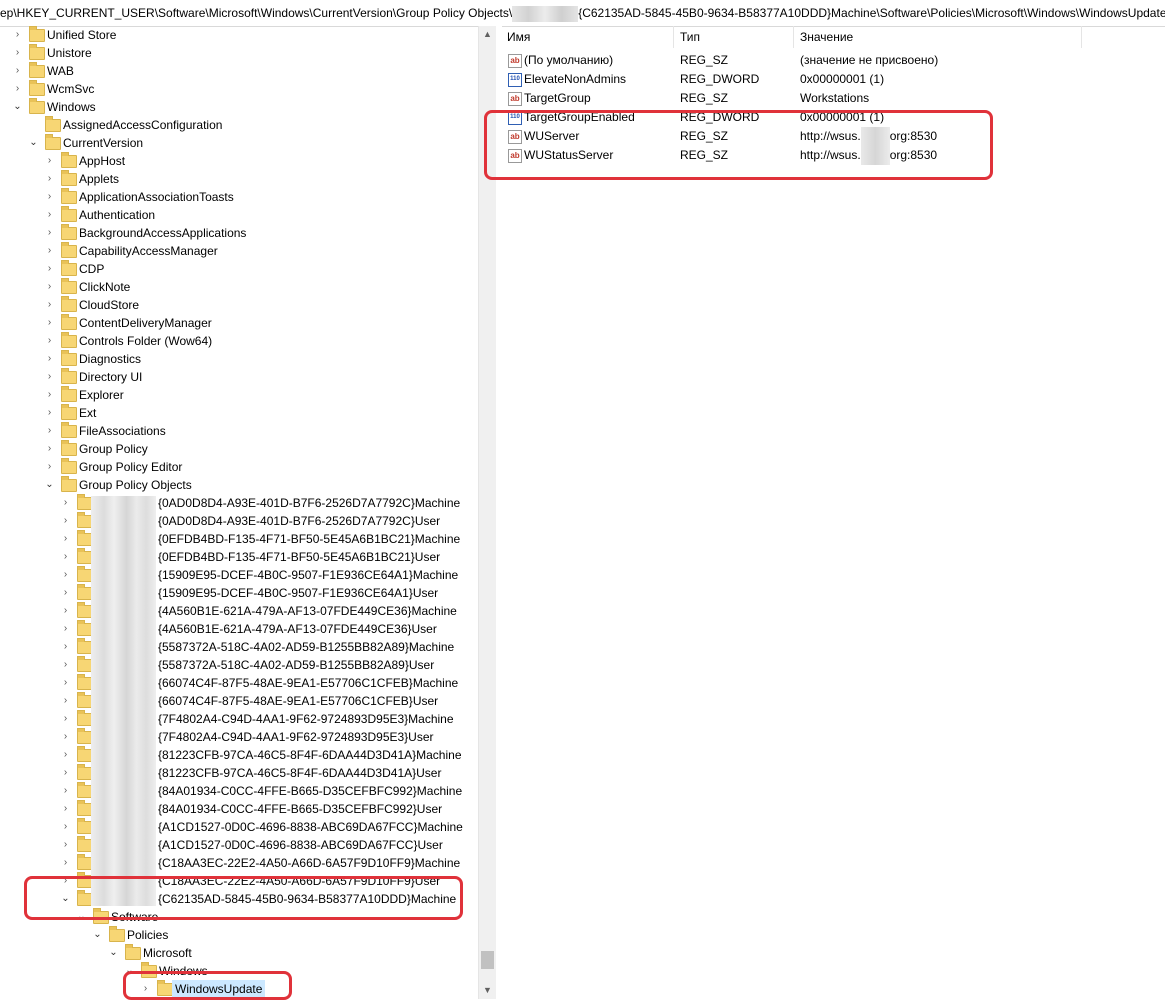 The image size is (1165, 1000). Describe the element at coordinates (487, 512) in the screenshot. I see `tree-scrollbar: ▲ ▼` at that location.